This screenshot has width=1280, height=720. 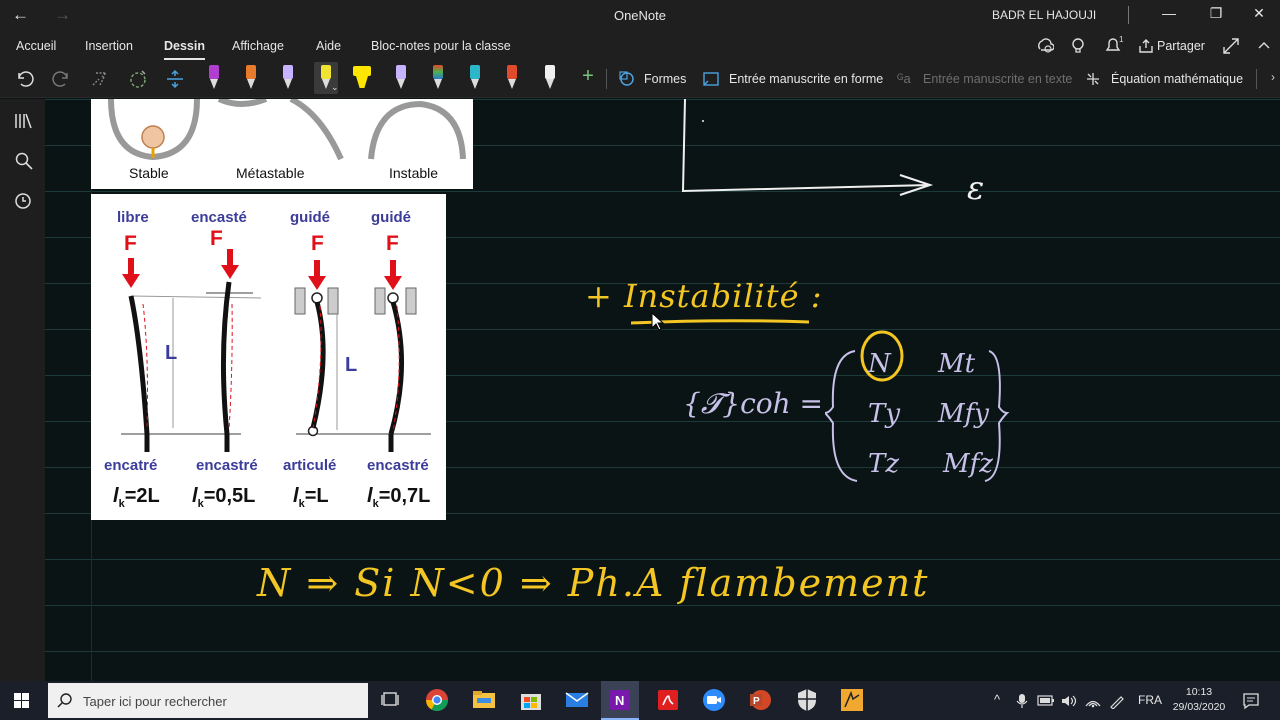 I want to click on notification-bell-icon: 1, so click(x=1114, y=45).